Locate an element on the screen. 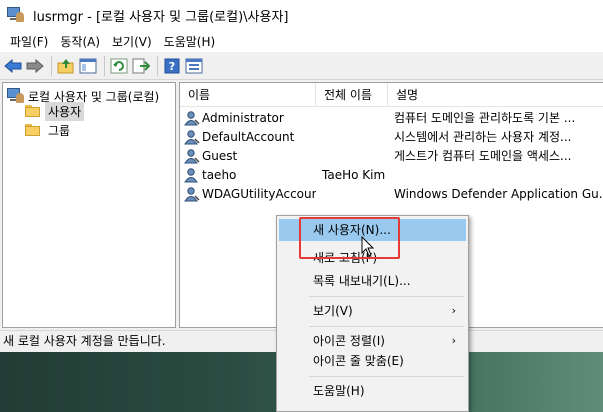 The width and height of the screenshot is (603, 412). menu-view: 보기(V) is located at coordinates (132, 41).